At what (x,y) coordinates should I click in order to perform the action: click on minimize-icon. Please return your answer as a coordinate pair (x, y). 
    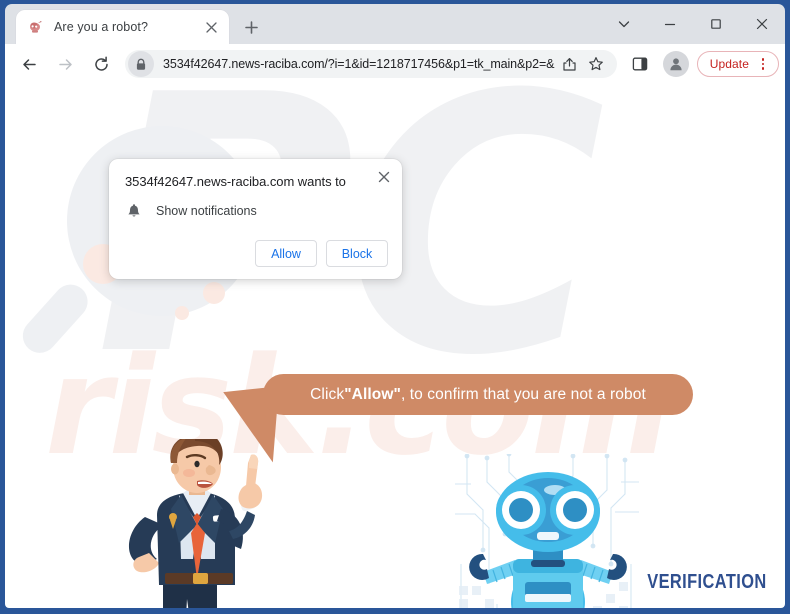
    Looking at the image, I should click on (670, 24).